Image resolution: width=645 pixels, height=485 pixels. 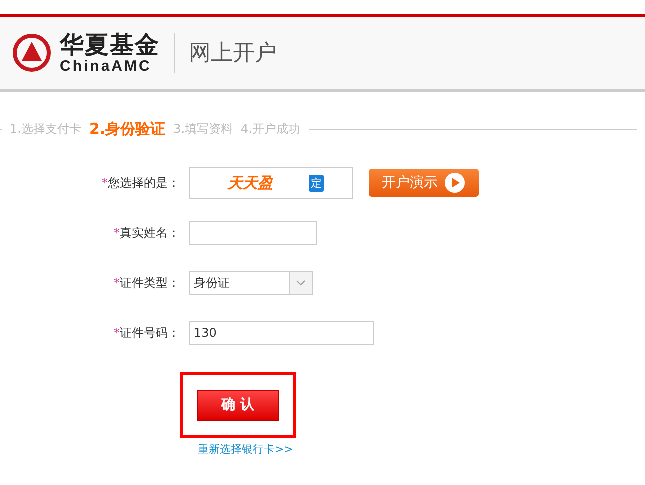 I want to click on step-label: 3.填写资料, so click(x=204, y=129).